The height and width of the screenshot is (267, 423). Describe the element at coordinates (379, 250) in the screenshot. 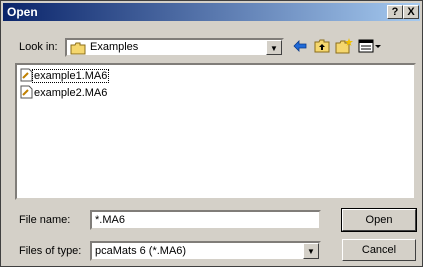

I see `cancel-button: Cancel` at that location.